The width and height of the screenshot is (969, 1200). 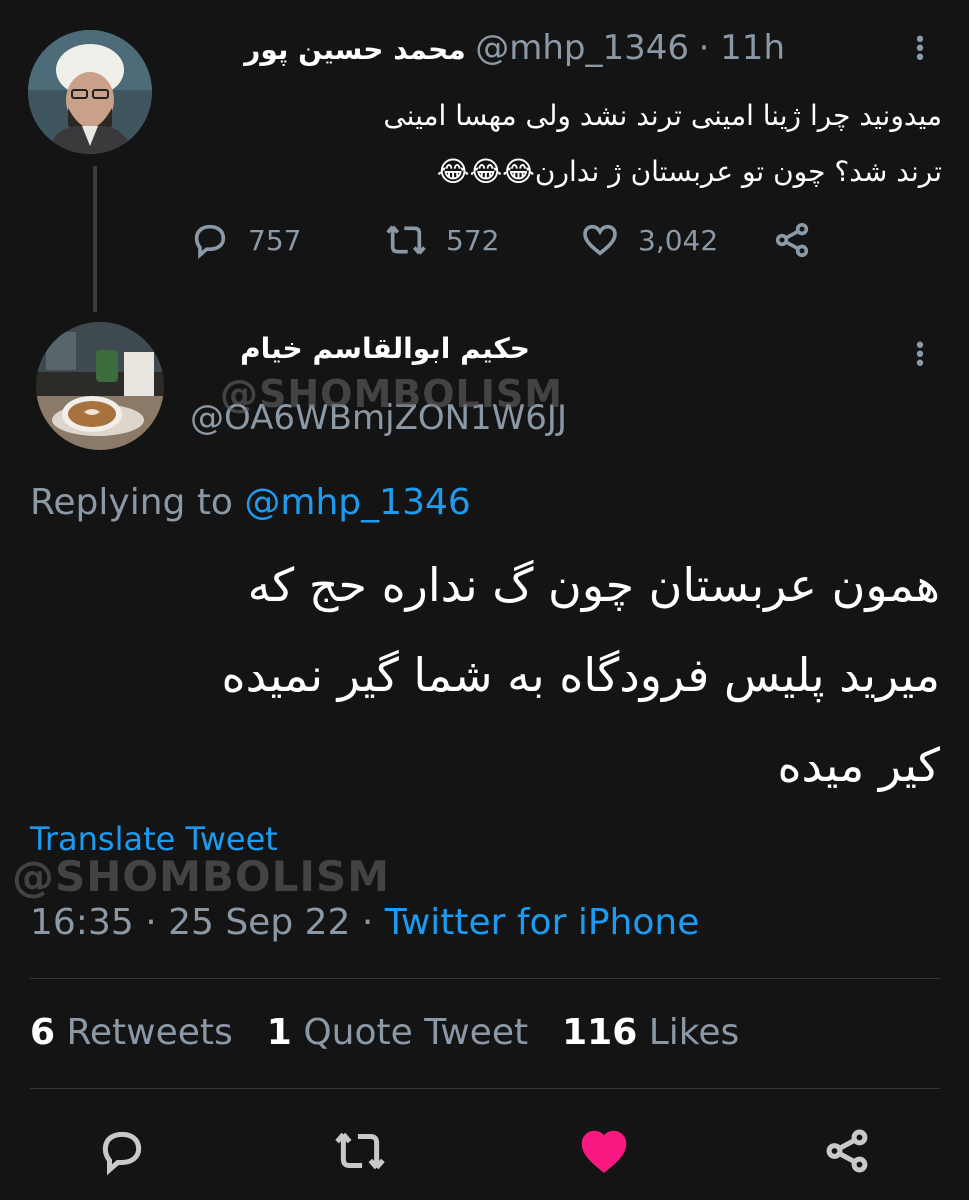 What do you see at coordinates (582, 48) in the screenshot?
I see `original-author-handle: @mhp_1346` at bounding box center [582, 48].